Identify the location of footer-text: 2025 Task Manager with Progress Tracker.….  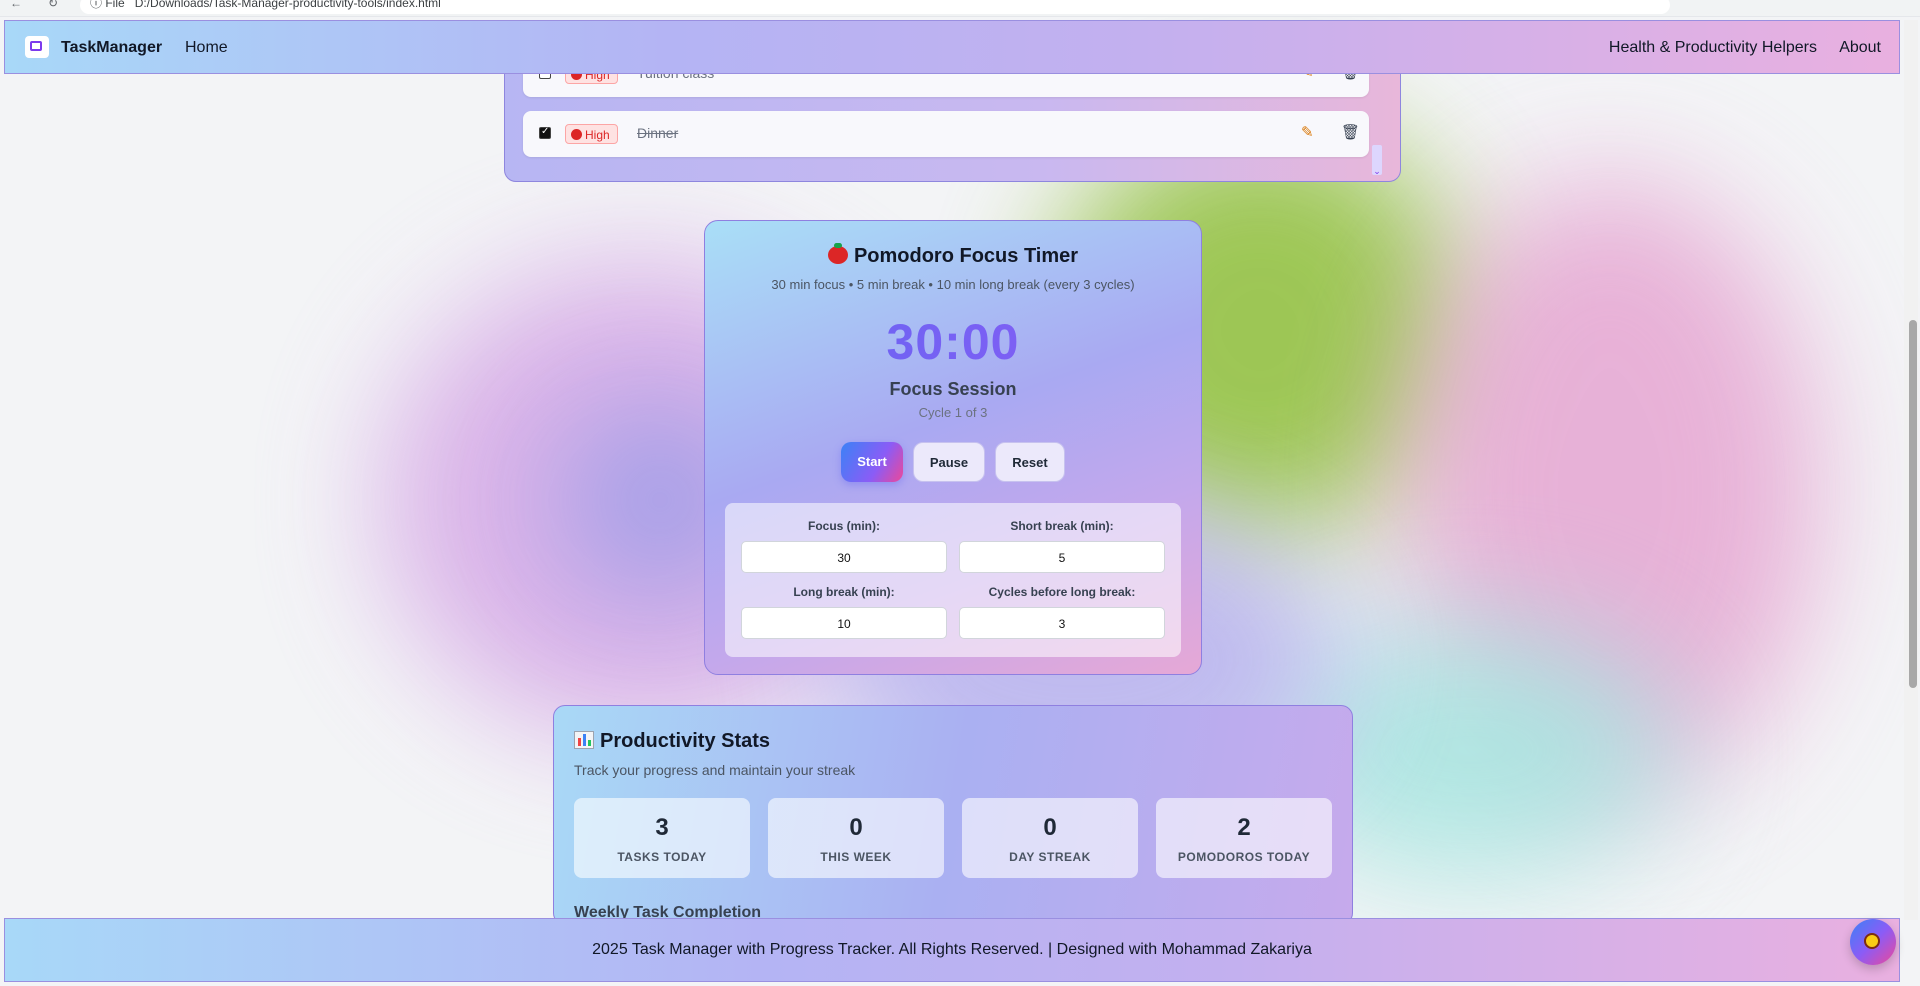
(952, 949).